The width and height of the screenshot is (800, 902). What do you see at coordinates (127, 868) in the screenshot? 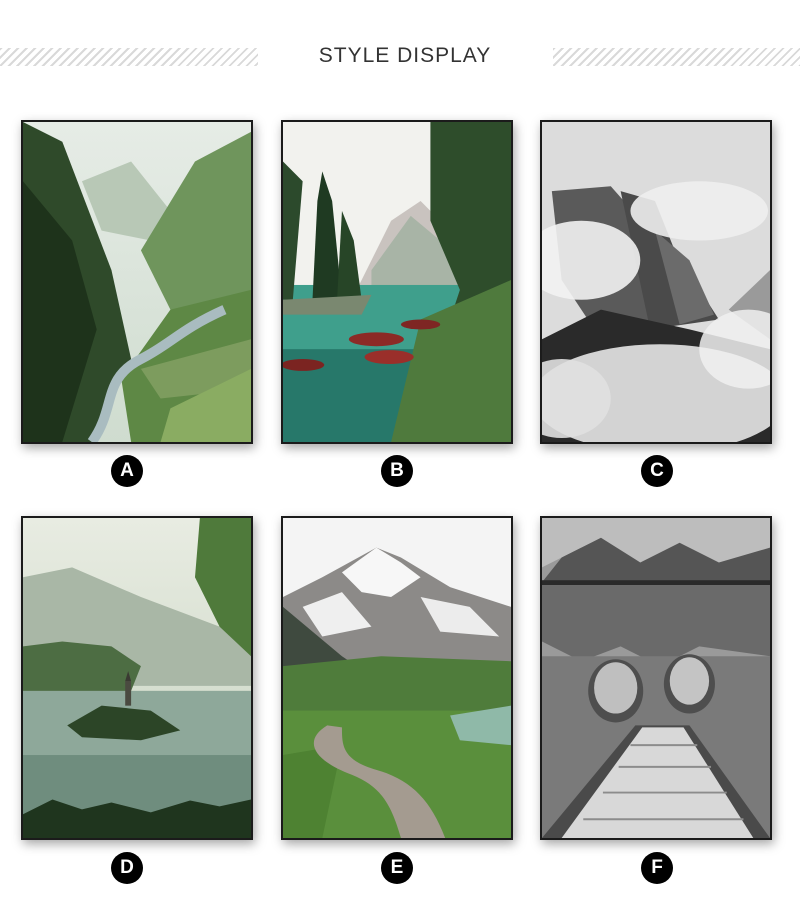
I see `poster-d-label: D` at bounding box center [127, 868].